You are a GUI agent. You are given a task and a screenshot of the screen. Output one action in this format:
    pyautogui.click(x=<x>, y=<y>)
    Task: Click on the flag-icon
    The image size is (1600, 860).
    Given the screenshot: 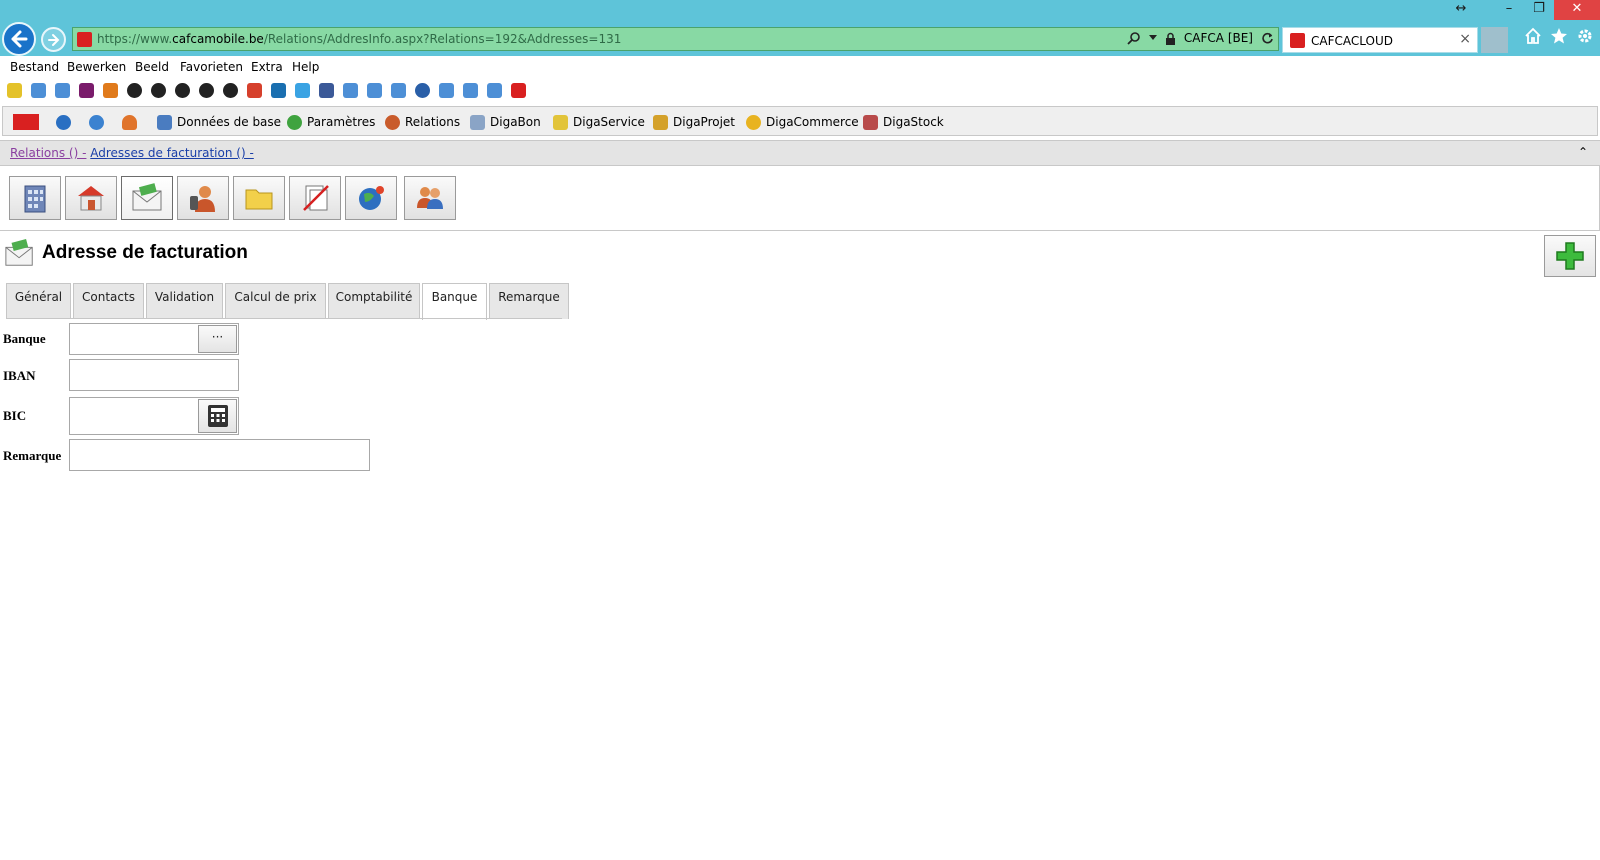 What is the action you would take?
    pyautogui.click(x=110, y=90)
    